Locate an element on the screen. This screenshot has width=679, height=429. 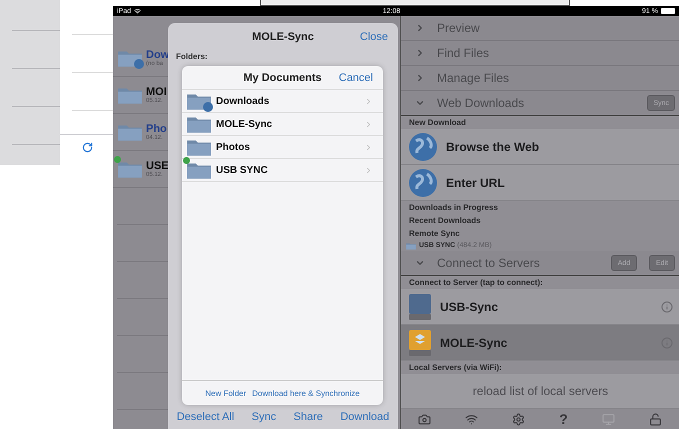
reload-row: reload list of local servers is located at coordinates (540, 391).